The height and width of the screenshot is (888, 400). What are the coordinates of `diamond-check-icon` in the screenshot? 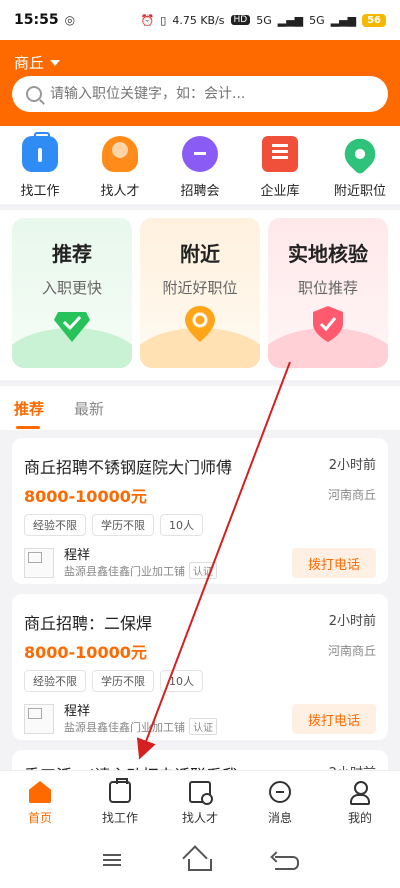 It's located at (72, 327).